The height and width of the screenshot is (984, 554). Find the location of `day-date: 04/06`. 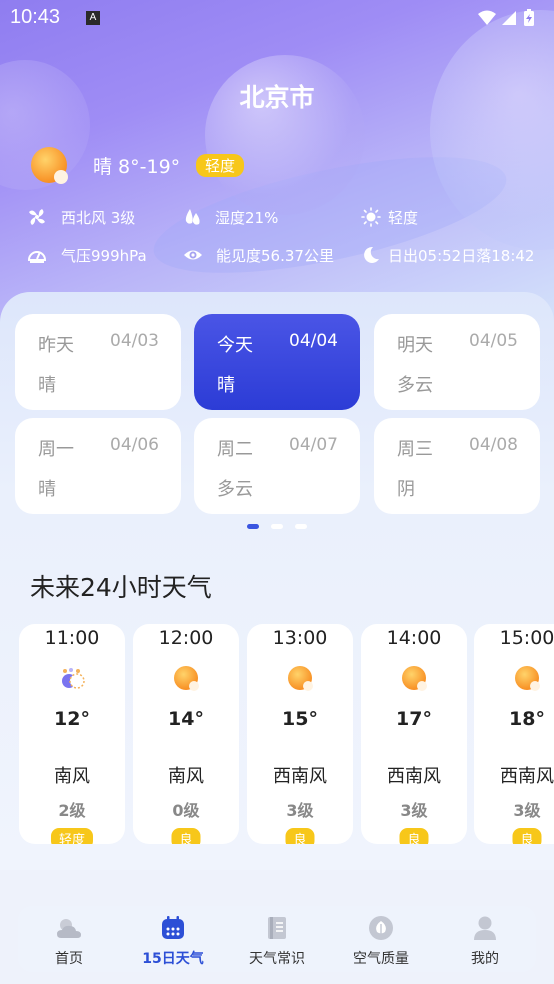

day-date: 04/06 is located at coordinates (134, 445).